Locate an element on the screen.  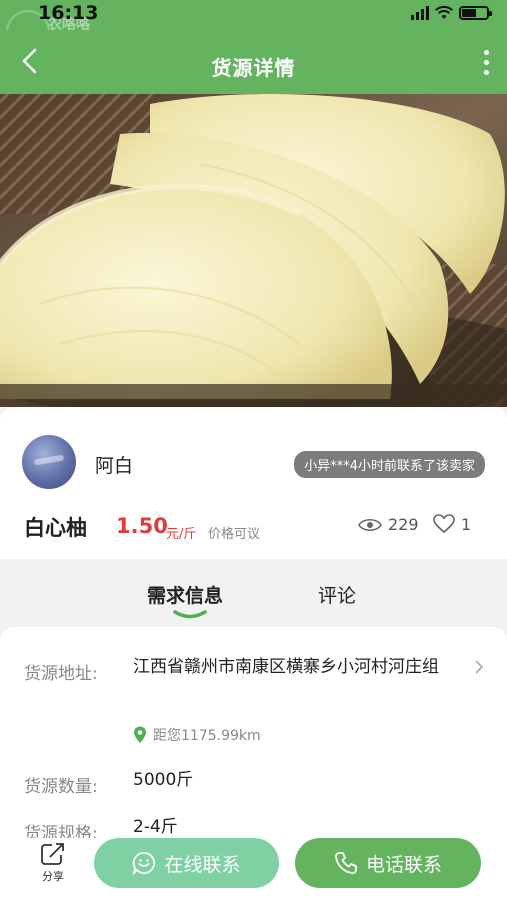
address-label: 货源地址: is located at coordinates (61, 674).